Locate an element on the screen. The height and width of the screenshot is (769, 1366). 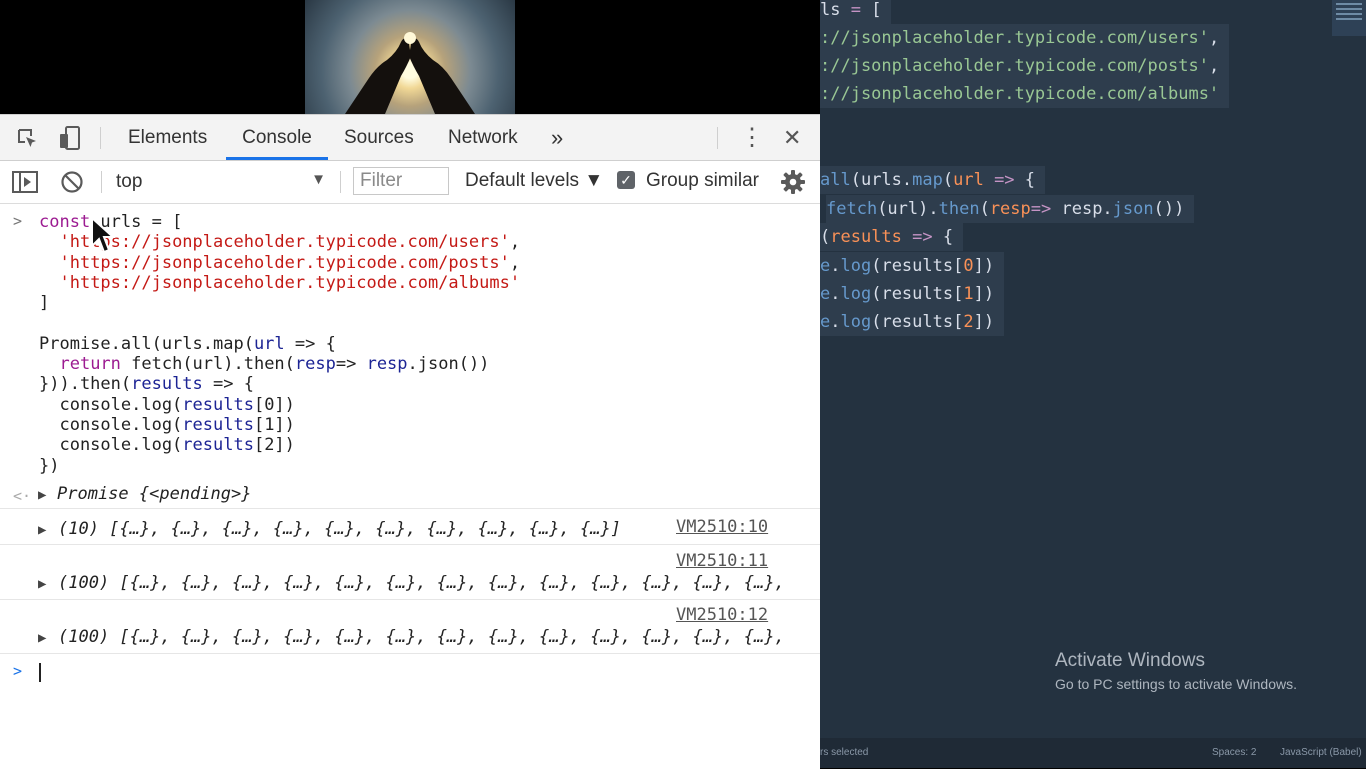
editor-line: all(urls.map(url => { is located at coordinates (933, 180).